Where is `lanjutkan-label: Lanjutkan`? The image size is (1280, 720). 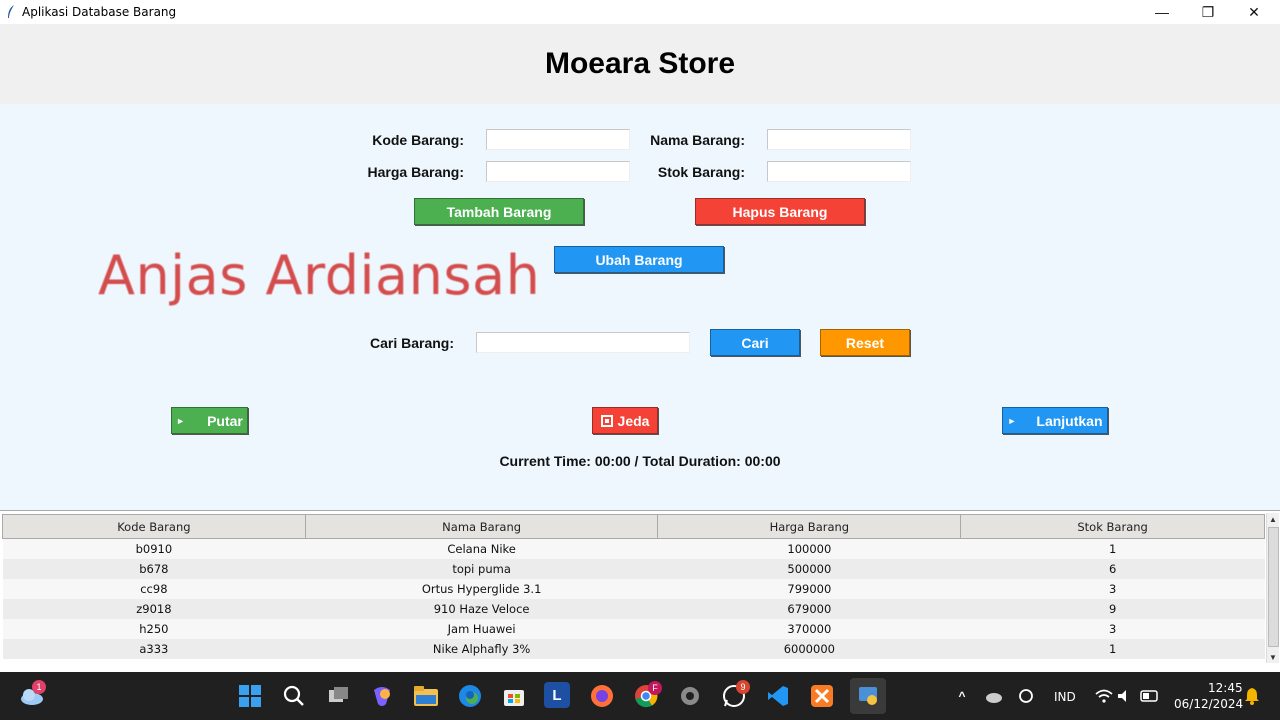
lanjutkan-label: Lanjutkan is located at coordinates (1069, 420).